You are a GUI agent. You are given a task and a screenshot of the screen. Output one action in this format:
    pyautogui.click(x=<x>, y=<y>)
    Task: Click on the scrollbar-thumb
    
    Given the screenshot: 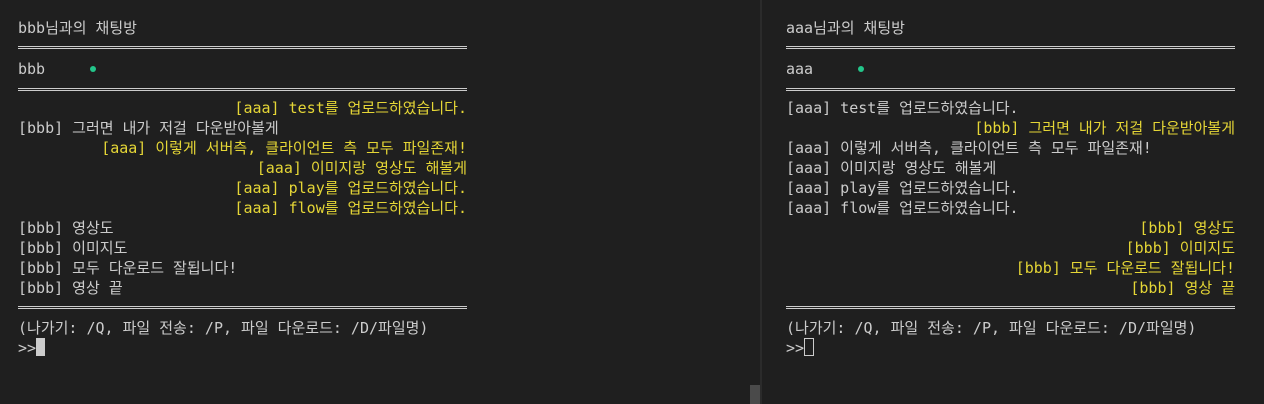 What is the action you would take?
    pyautogui.click(x=755, y=394)
    